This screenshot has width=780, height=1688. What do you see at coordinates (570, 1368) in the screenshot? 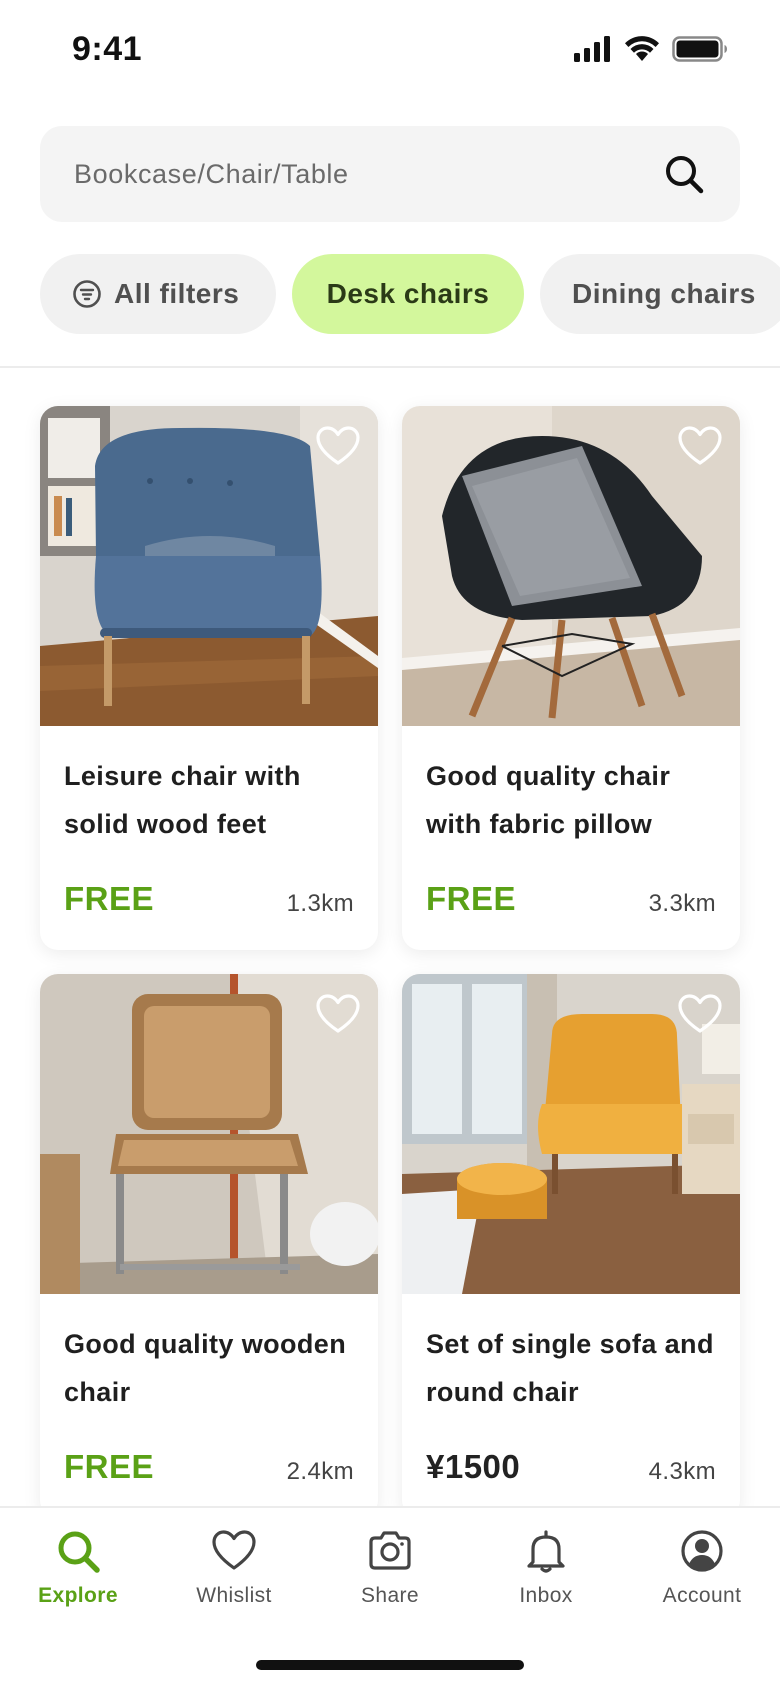
I see `product-title: Set of single sofa and round chair` at bounding box center [570, 1368].